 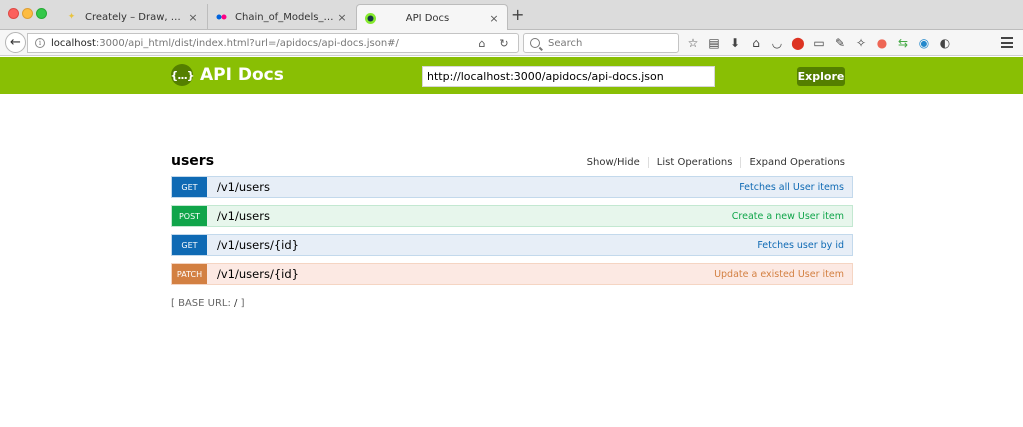 I want to click on bookmarks-menu-icon: ▤, so click(x=714, y=43).